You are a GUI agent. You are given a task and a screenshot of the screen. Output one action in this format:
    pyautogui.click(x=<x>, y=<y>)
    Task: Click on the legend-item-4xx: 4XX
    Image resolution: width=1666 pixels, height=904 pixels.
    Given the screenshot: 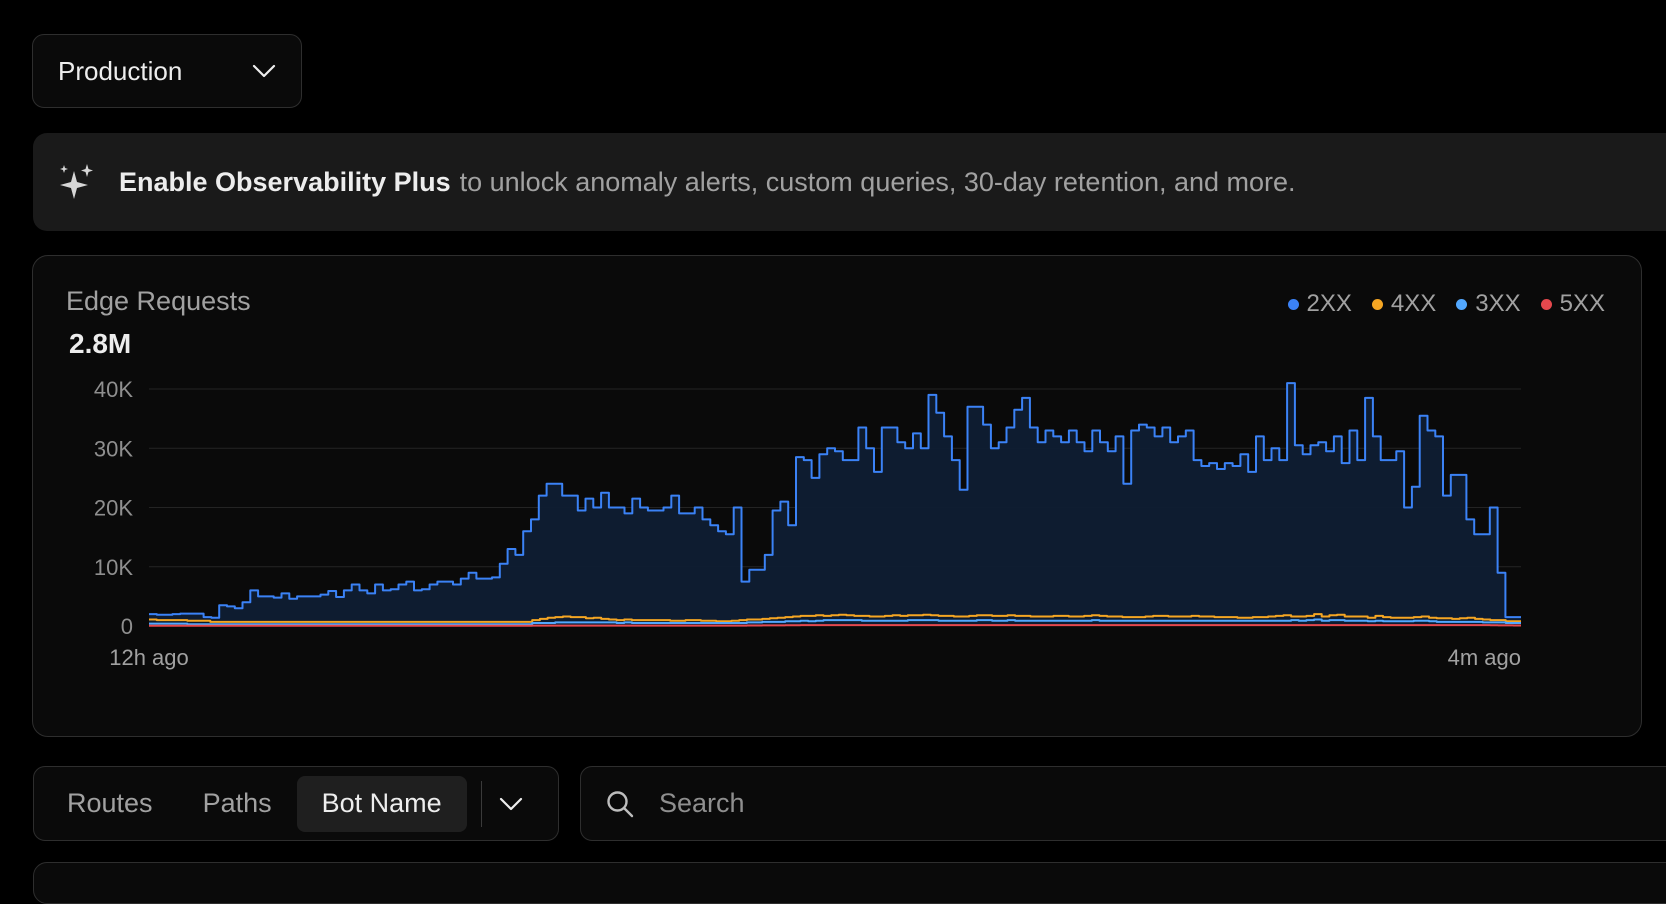 What is the action you would take?
    pyautogui.click(x=1404, y=304)
    